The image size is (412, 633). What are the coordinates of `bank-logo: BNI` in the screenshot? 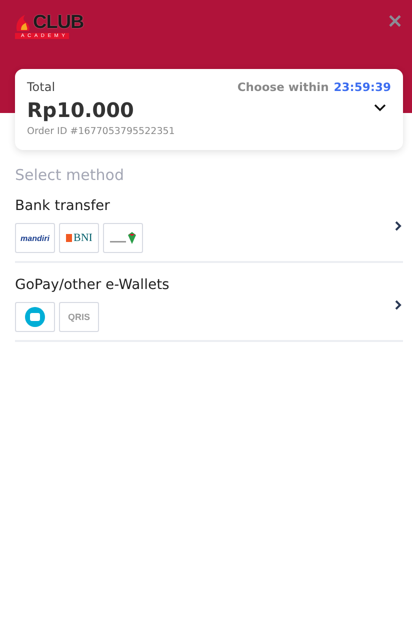 It's located at (79, 238).